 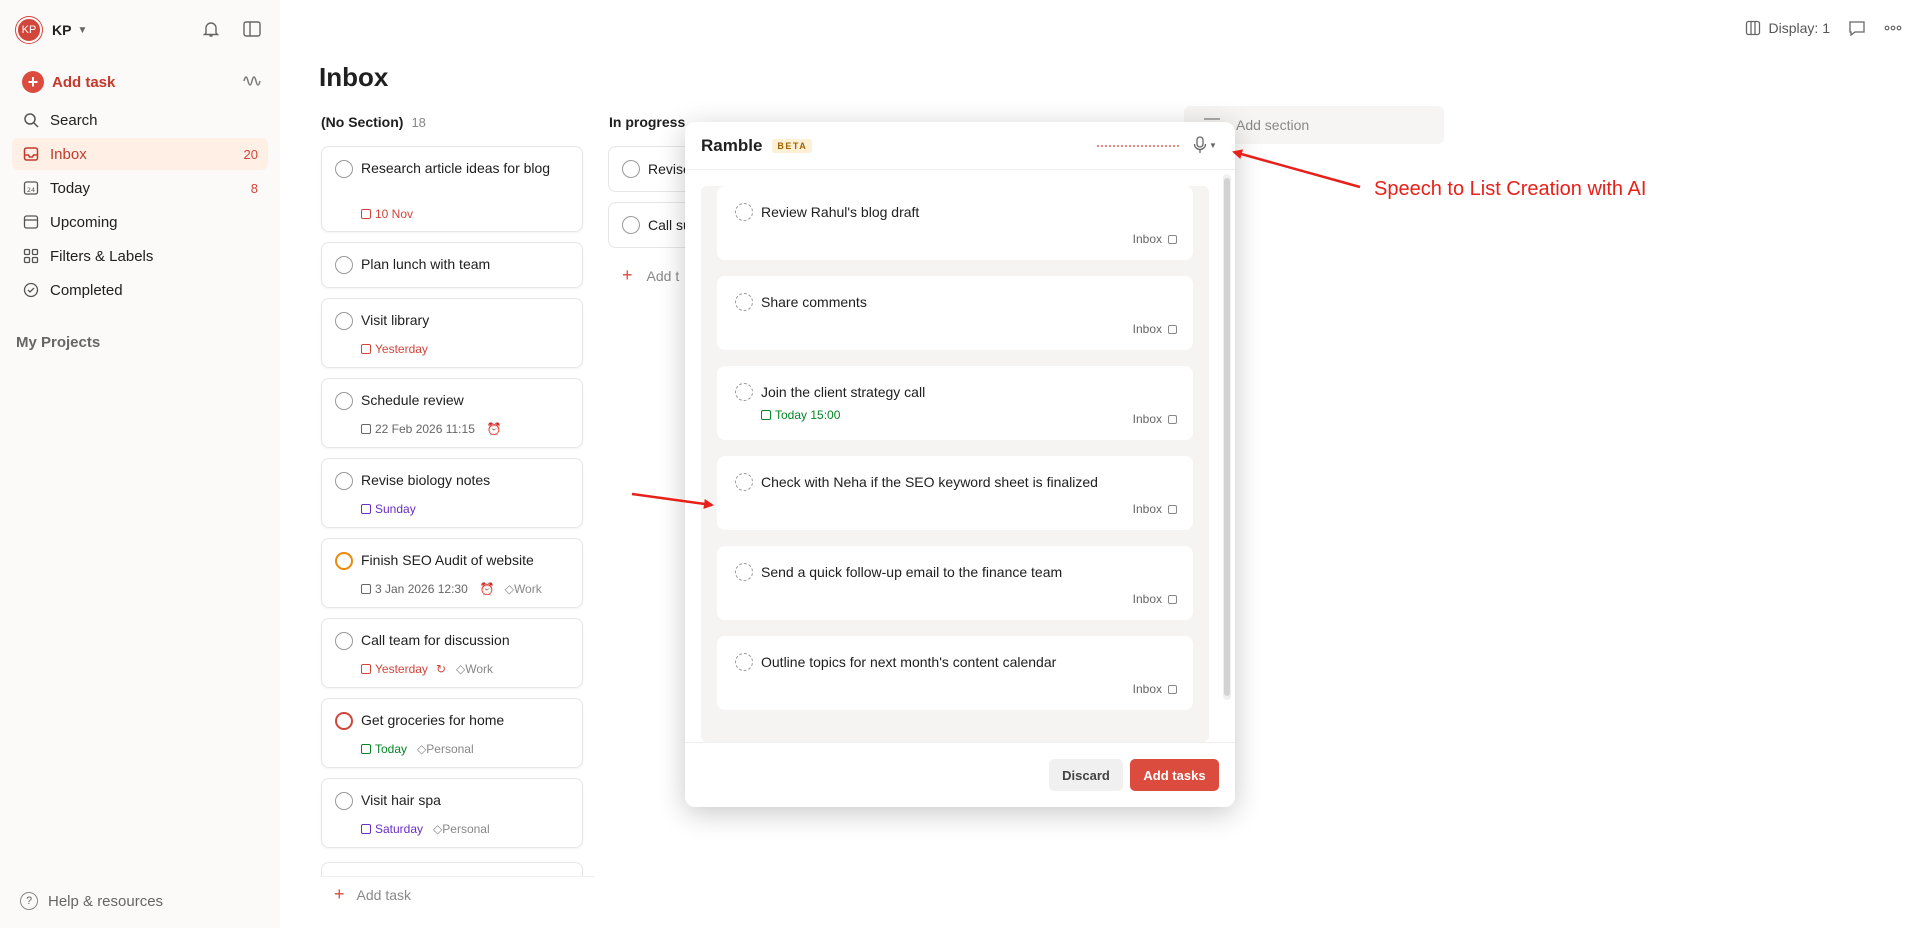 I want to click on section-header-in-progress: In progress, so click(x=647, y=122).